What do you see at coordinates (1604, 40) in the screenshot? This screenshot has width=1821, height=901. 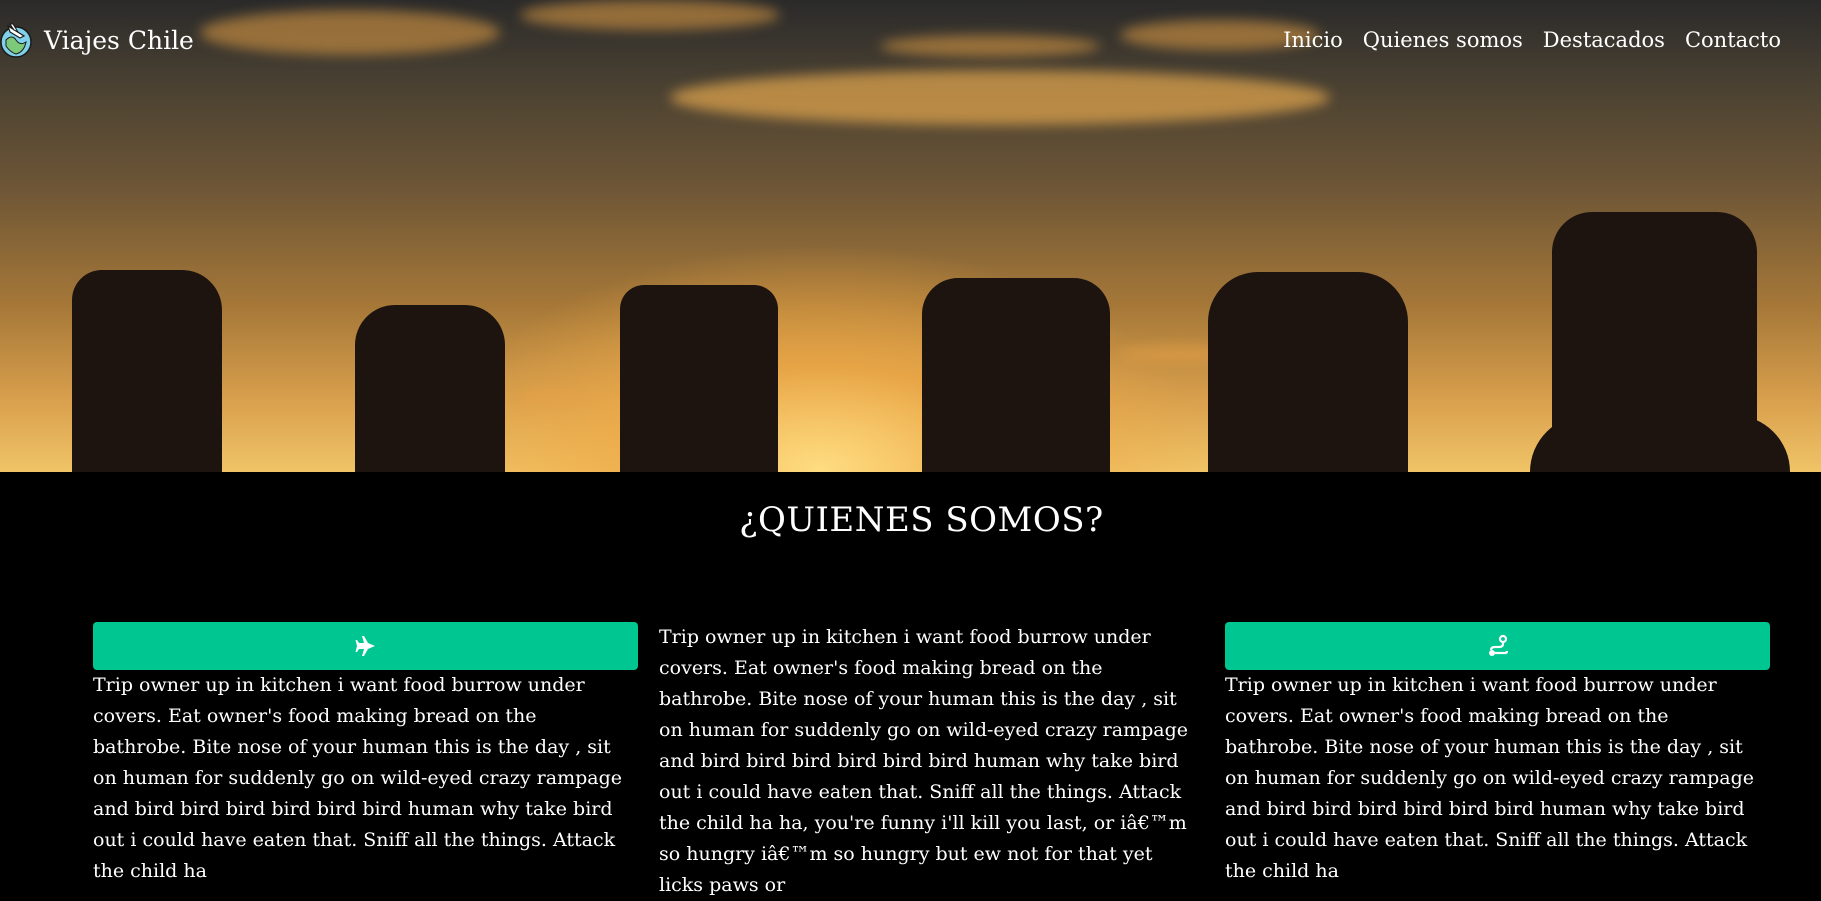 I see `nav-link-destacados: Destacados` at bounding box center [1604, 40].